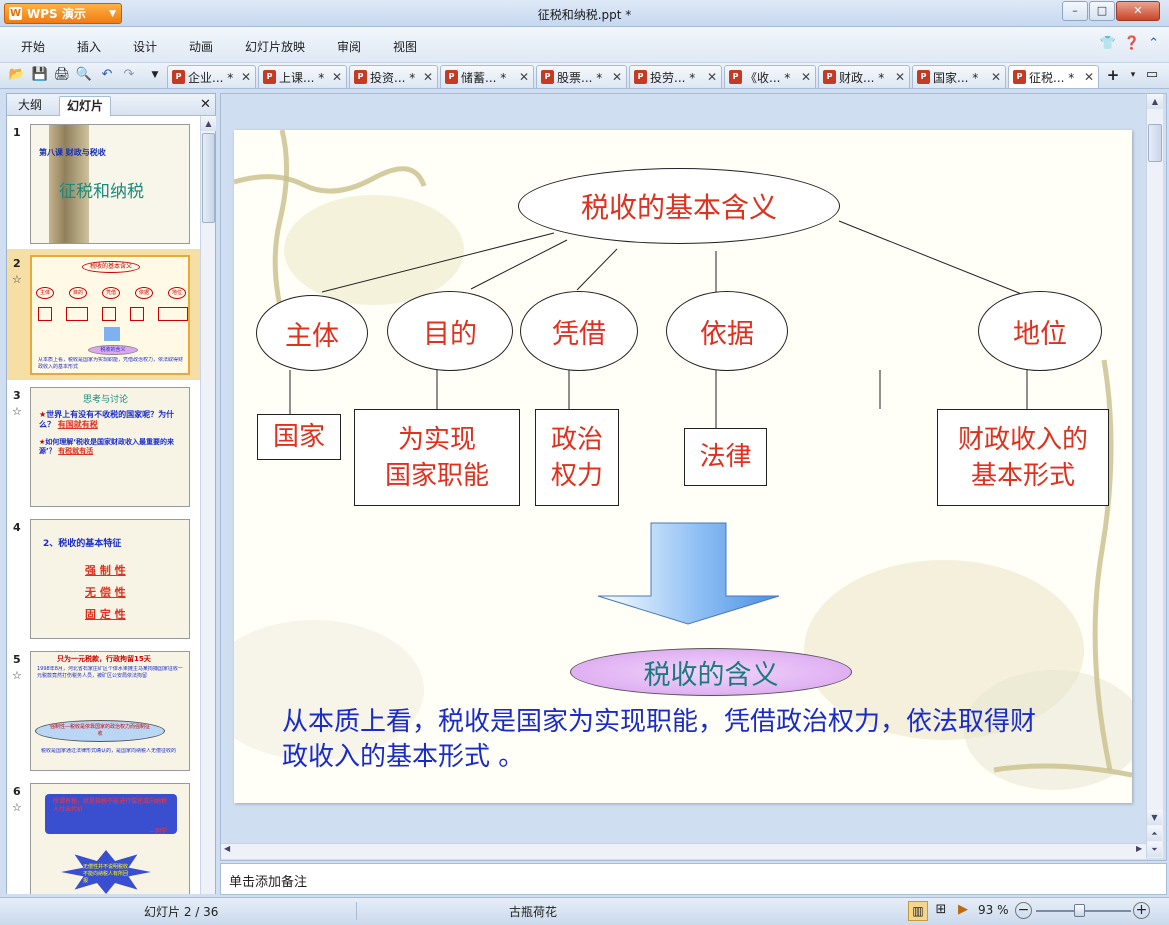 The width and height of the screenshot is (1169, 925). What do you see at coordinates (693, 879) in the screenshot?
I see `notes-pane: 单击添加备注` at bounding box center [693, 879].